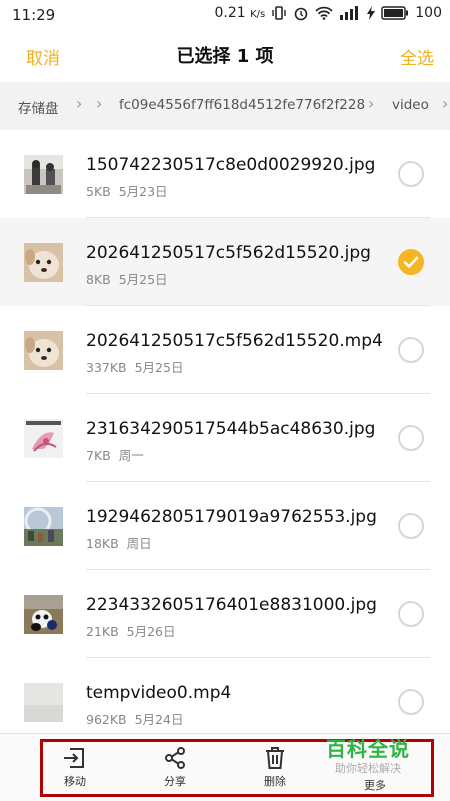 The height and width of the screenshot is (801, 450). What do you see at coordinates (75, 781) in the screenshot?
I see `move-label: 移动` at bounding box center [75, 781].